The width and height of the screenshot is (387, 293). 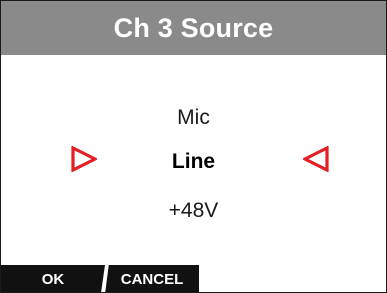 I want to click on cancel-button: CANCEL, so click(x=152, y=278).